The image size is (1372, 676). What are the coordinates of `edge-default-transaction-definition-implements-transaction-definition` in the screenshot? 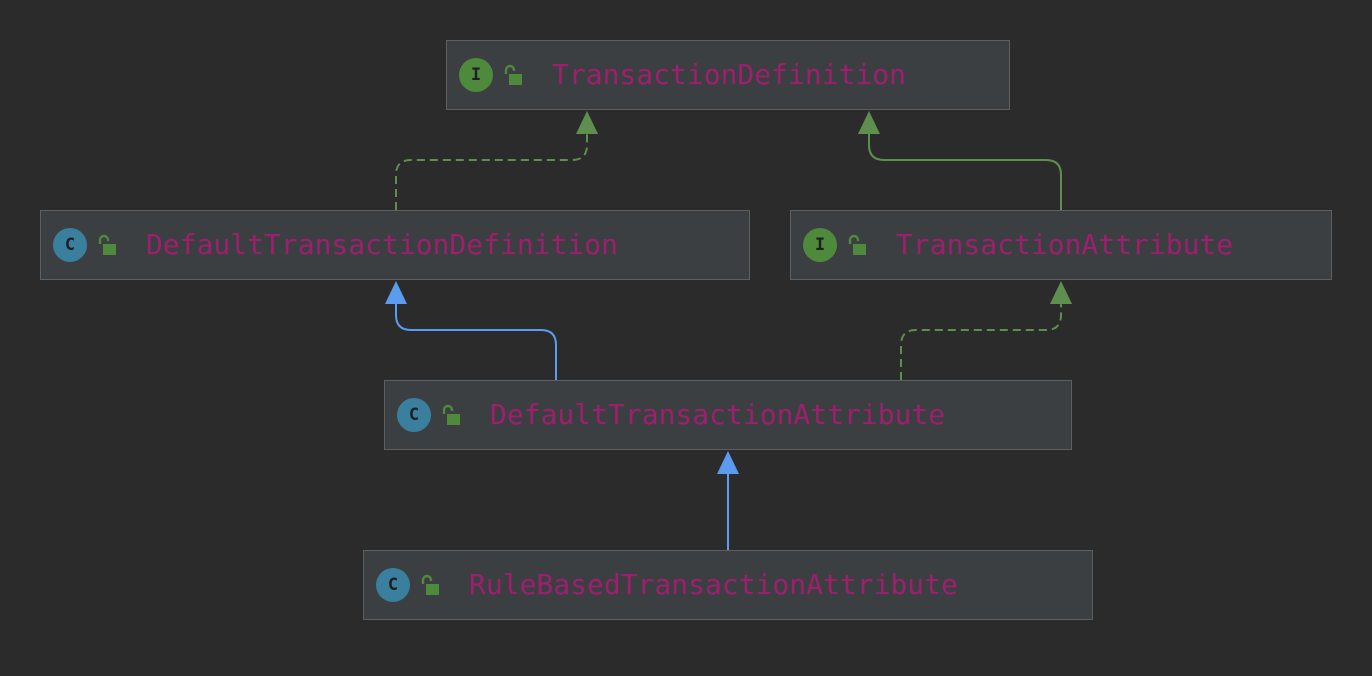 It's located at (491, 172).